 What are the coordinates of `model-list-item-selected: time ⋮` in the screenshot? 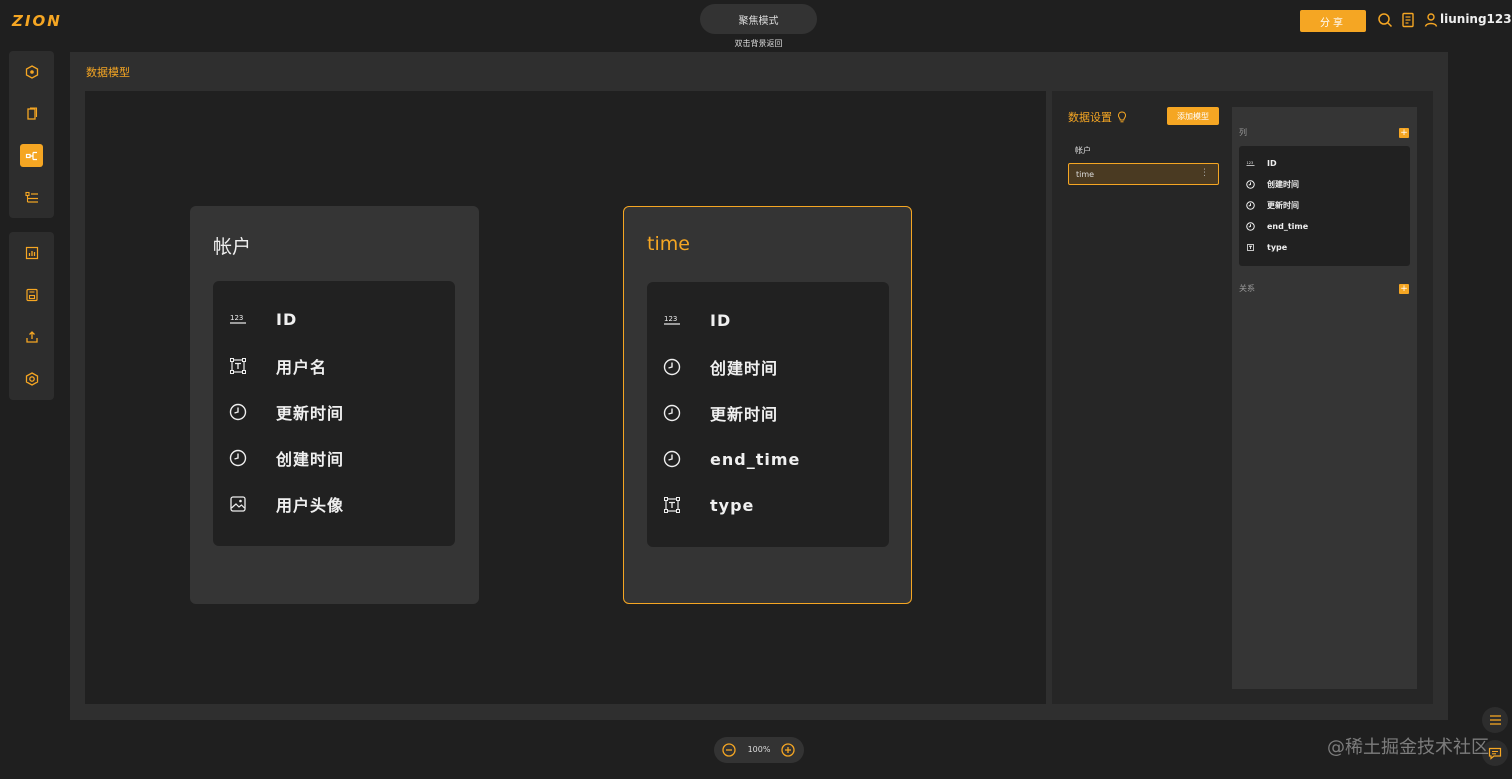 It's located at (1143, 174).